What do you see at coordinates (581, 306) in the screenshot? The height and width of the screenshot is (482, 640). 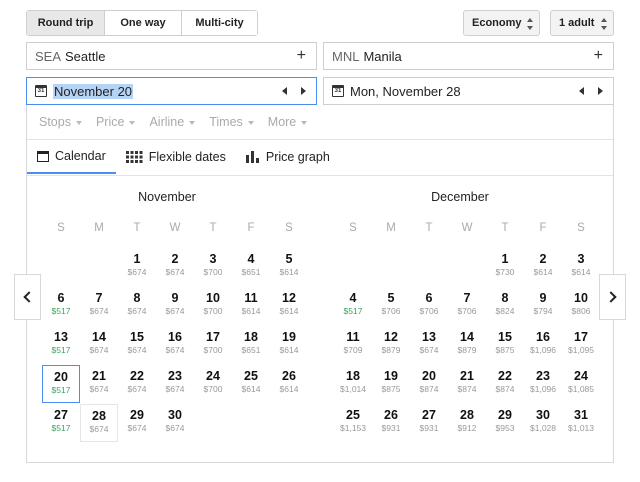 I see `calendar-day: 10 $806` at bounding box center [581, 306].